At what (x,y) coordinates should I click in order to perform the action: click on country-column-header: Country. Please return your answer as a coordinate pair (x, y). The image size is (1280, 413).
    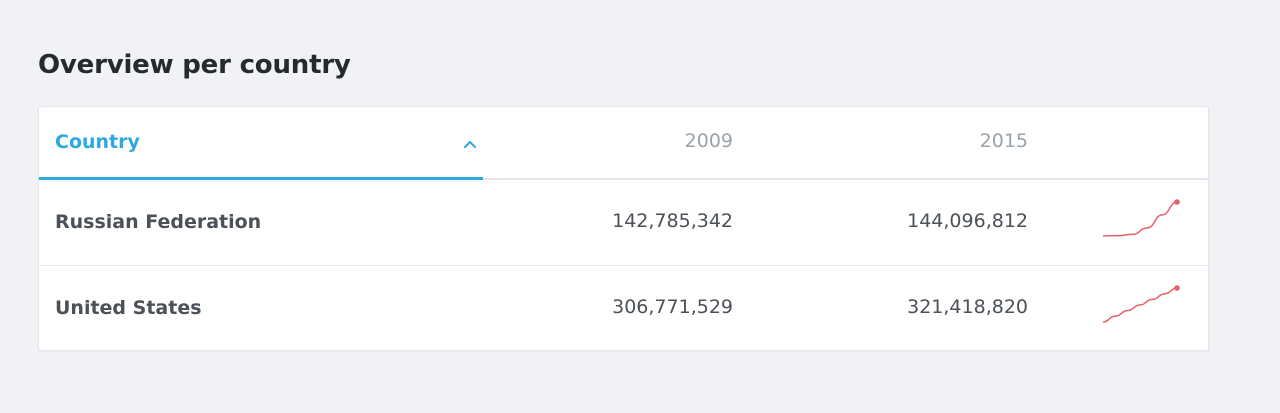
    Looking at the image, I should click on (261, 143).